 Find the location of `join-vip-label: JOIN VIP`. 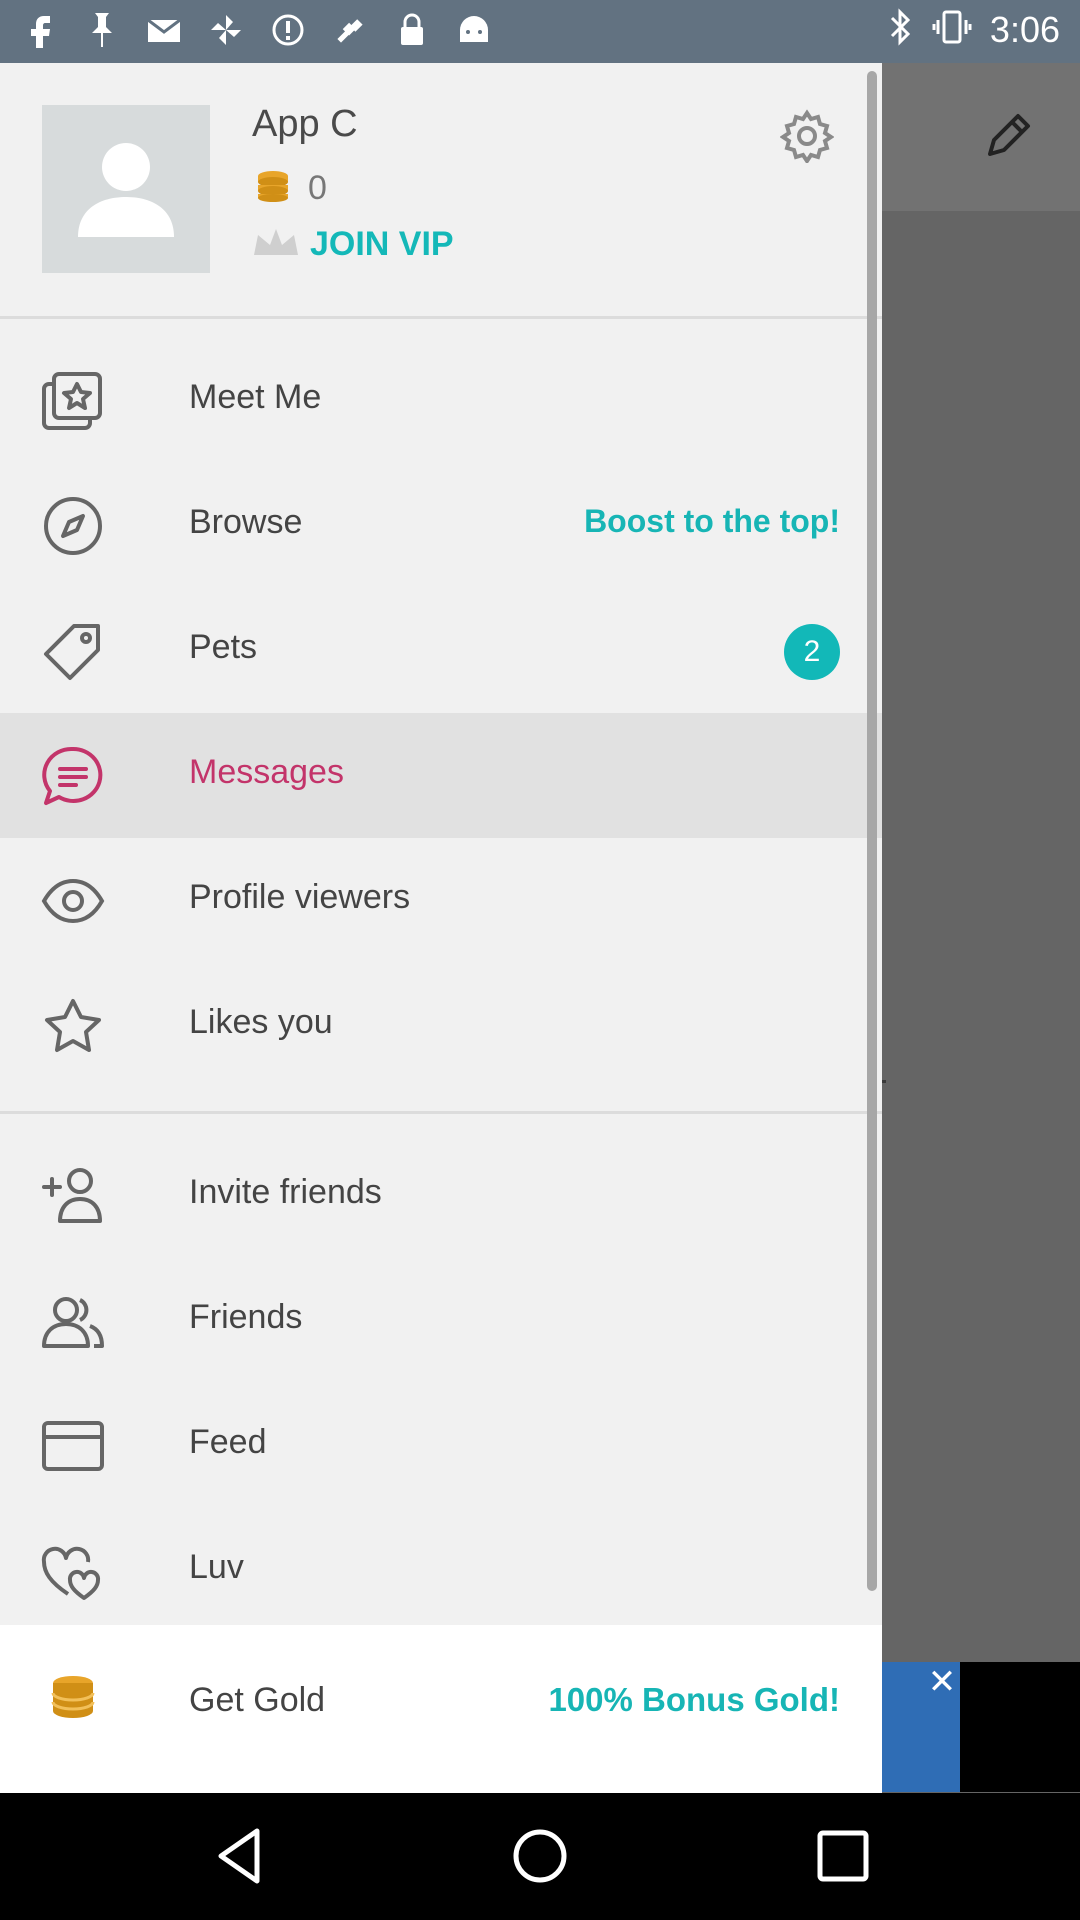

join-vip-label: JOIN VIP is located at coordinates (382, 244).